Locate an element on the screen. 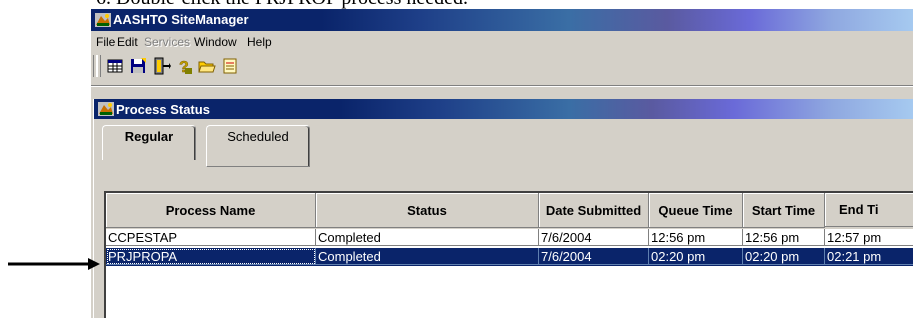 The height and width of the screenshot is (318, 913). save-icon is located at coordinates (138, 66).